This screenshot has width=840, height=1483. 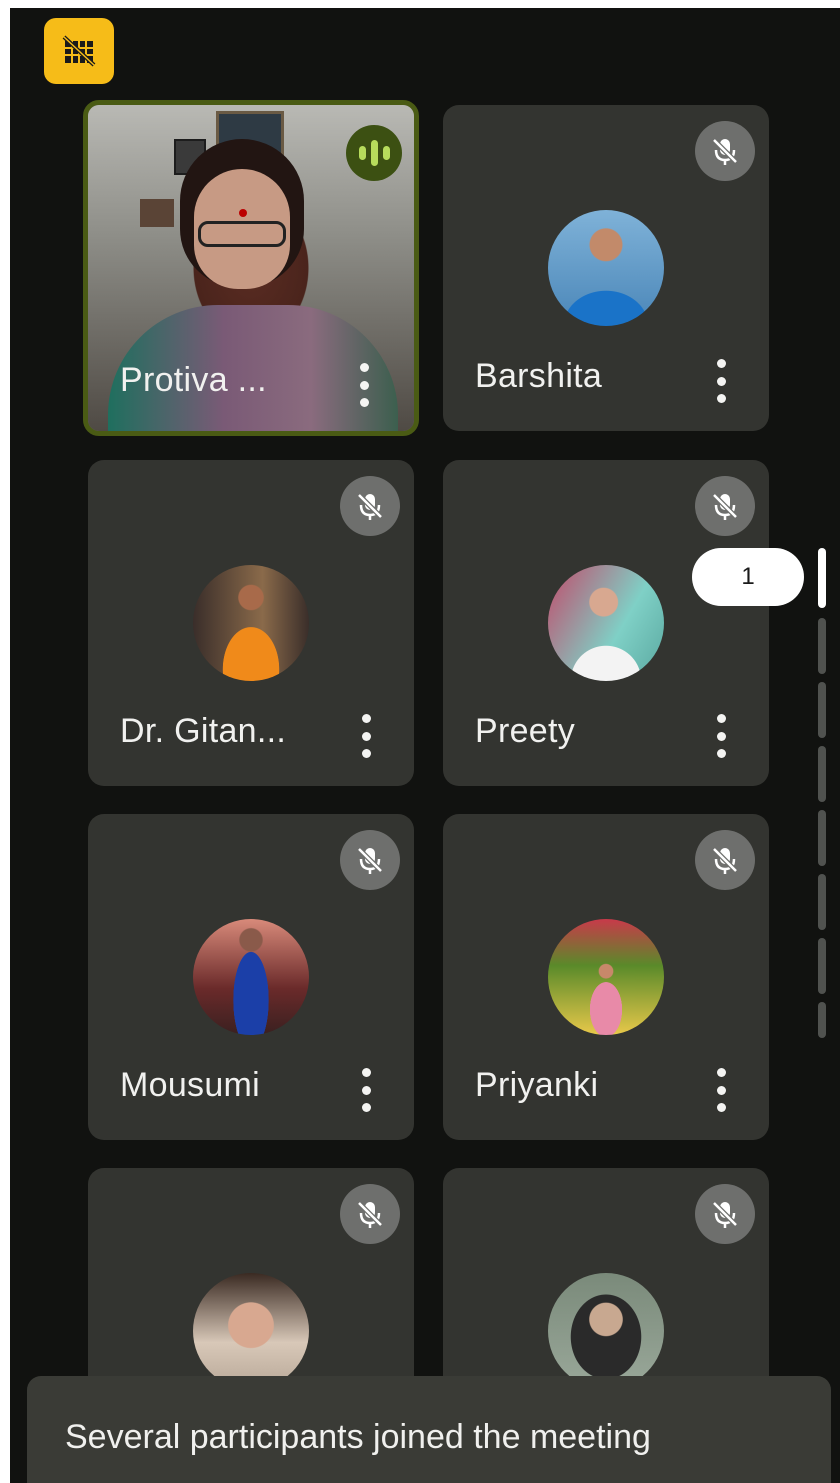 I want to click on notification-toast: Several participants joined the meeting, so click(x=429, y=1429).